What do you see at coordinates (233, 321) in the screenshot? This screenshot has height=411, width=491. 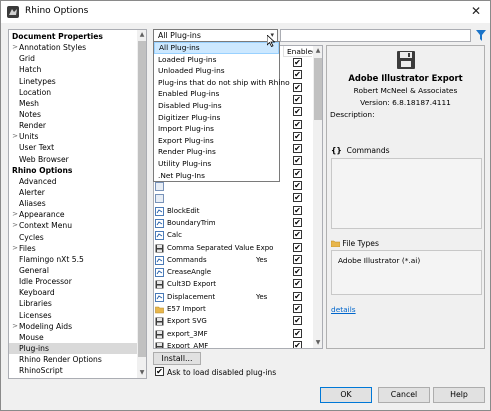 I see `plugin-row: Export SVG ✔` at bounding box center [233, 321].